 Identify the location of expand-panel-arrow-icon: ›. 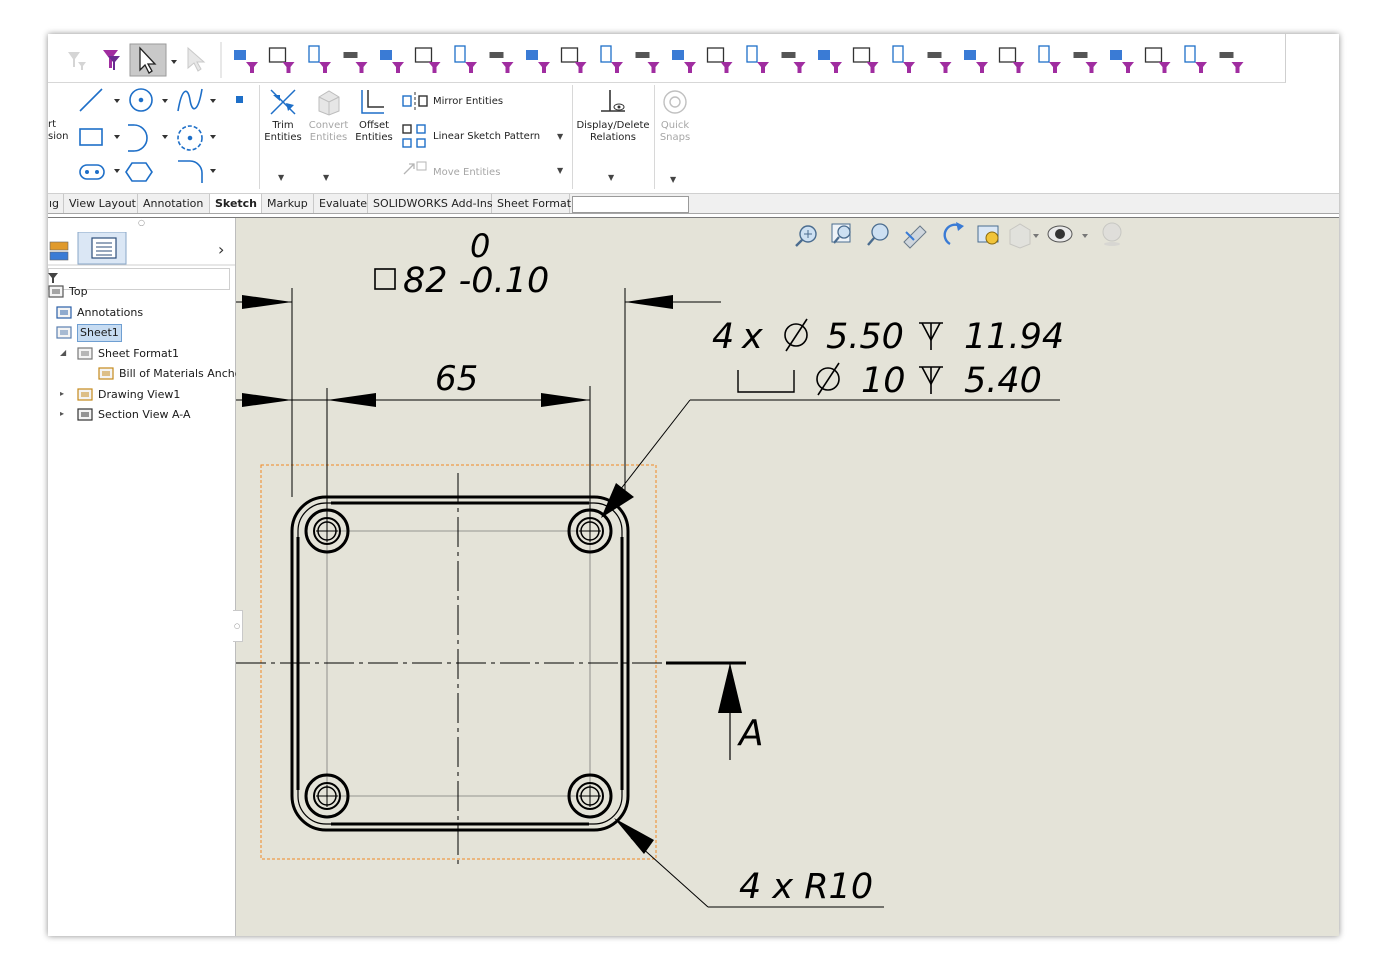
(221, 249).